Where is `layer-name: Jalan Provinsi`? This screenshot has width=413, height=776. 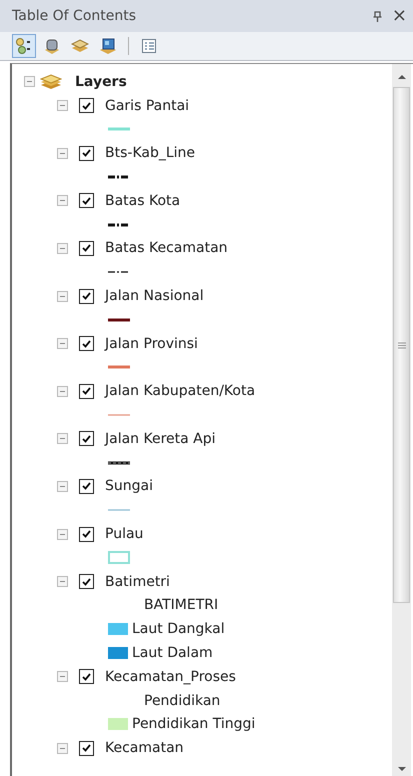
layer-name: Jalan Provinsi is located at coordinates (151, 344).